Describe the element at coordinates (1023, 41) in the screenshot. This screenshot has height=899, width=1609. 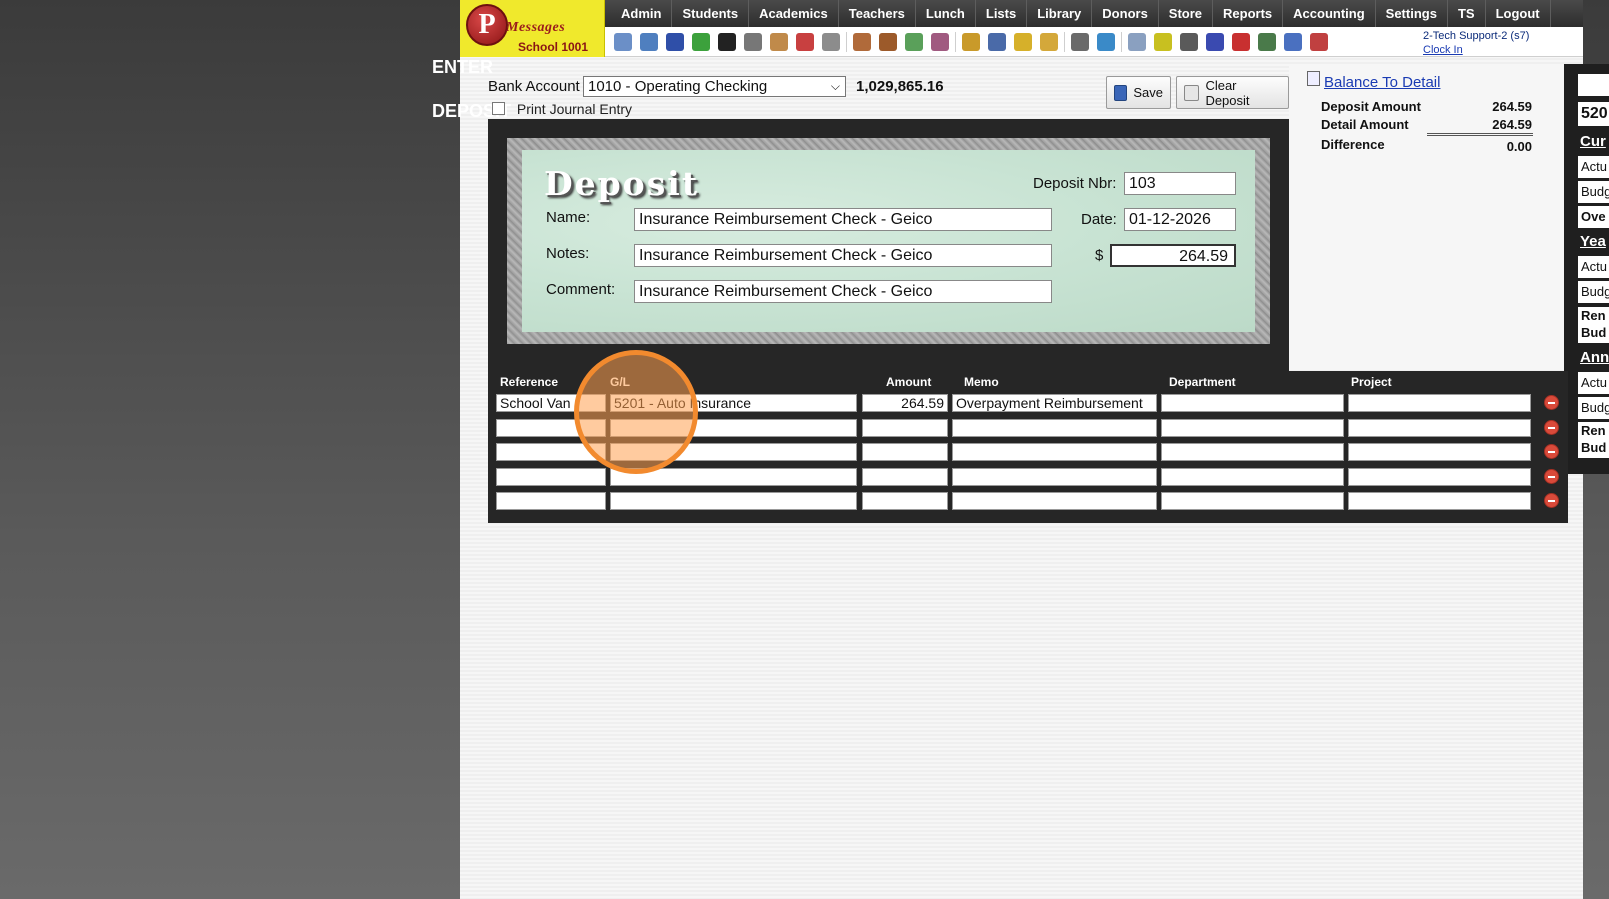
I see `tag-icon` at that location.